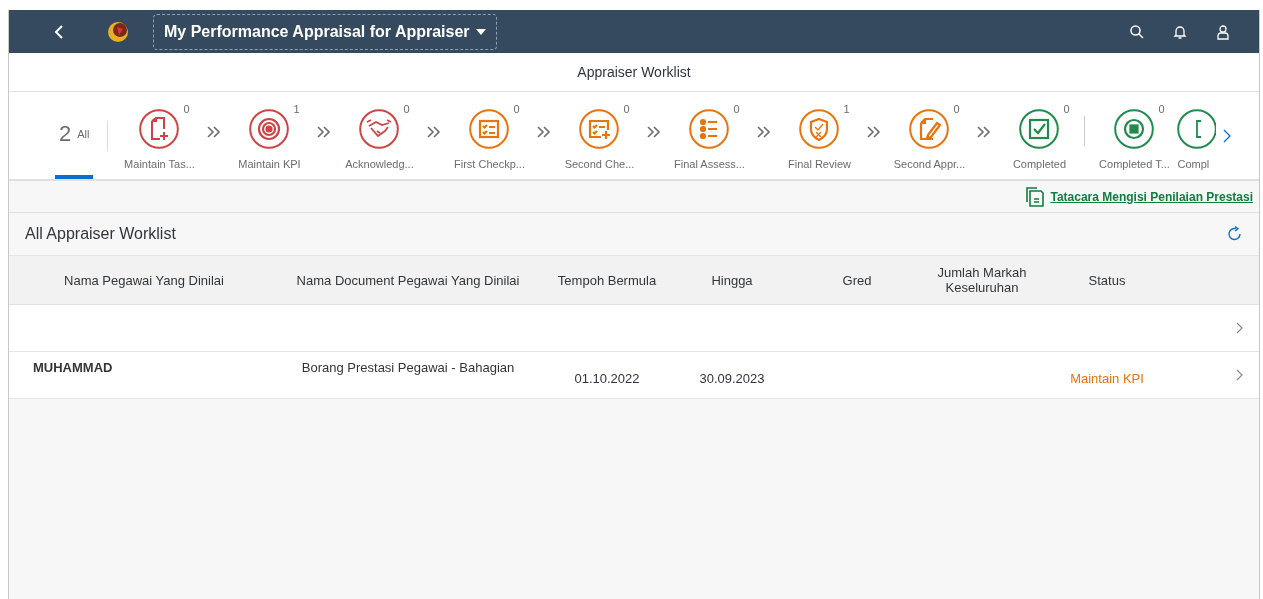  What do you see at coordinates (1151, 196) in the screenshot?
I see `guide-link: Tatacara Mengisi Penilaian Prestasi` at bounding box center [1151, 196].